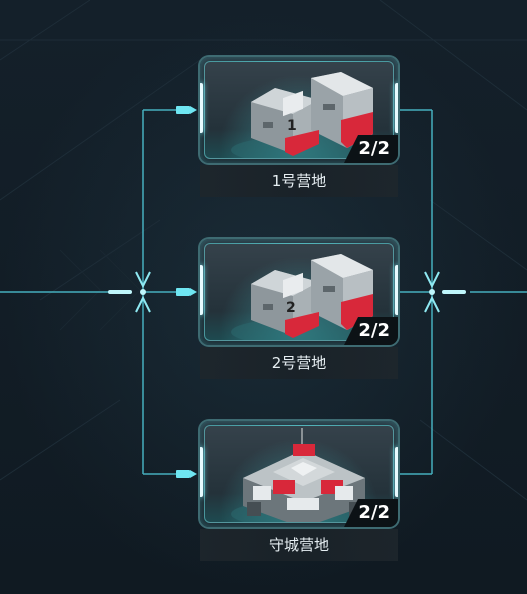 This screenshot has width=527, height=594. I want to click on camp-card-frame: 2/2, so click(299, 474).